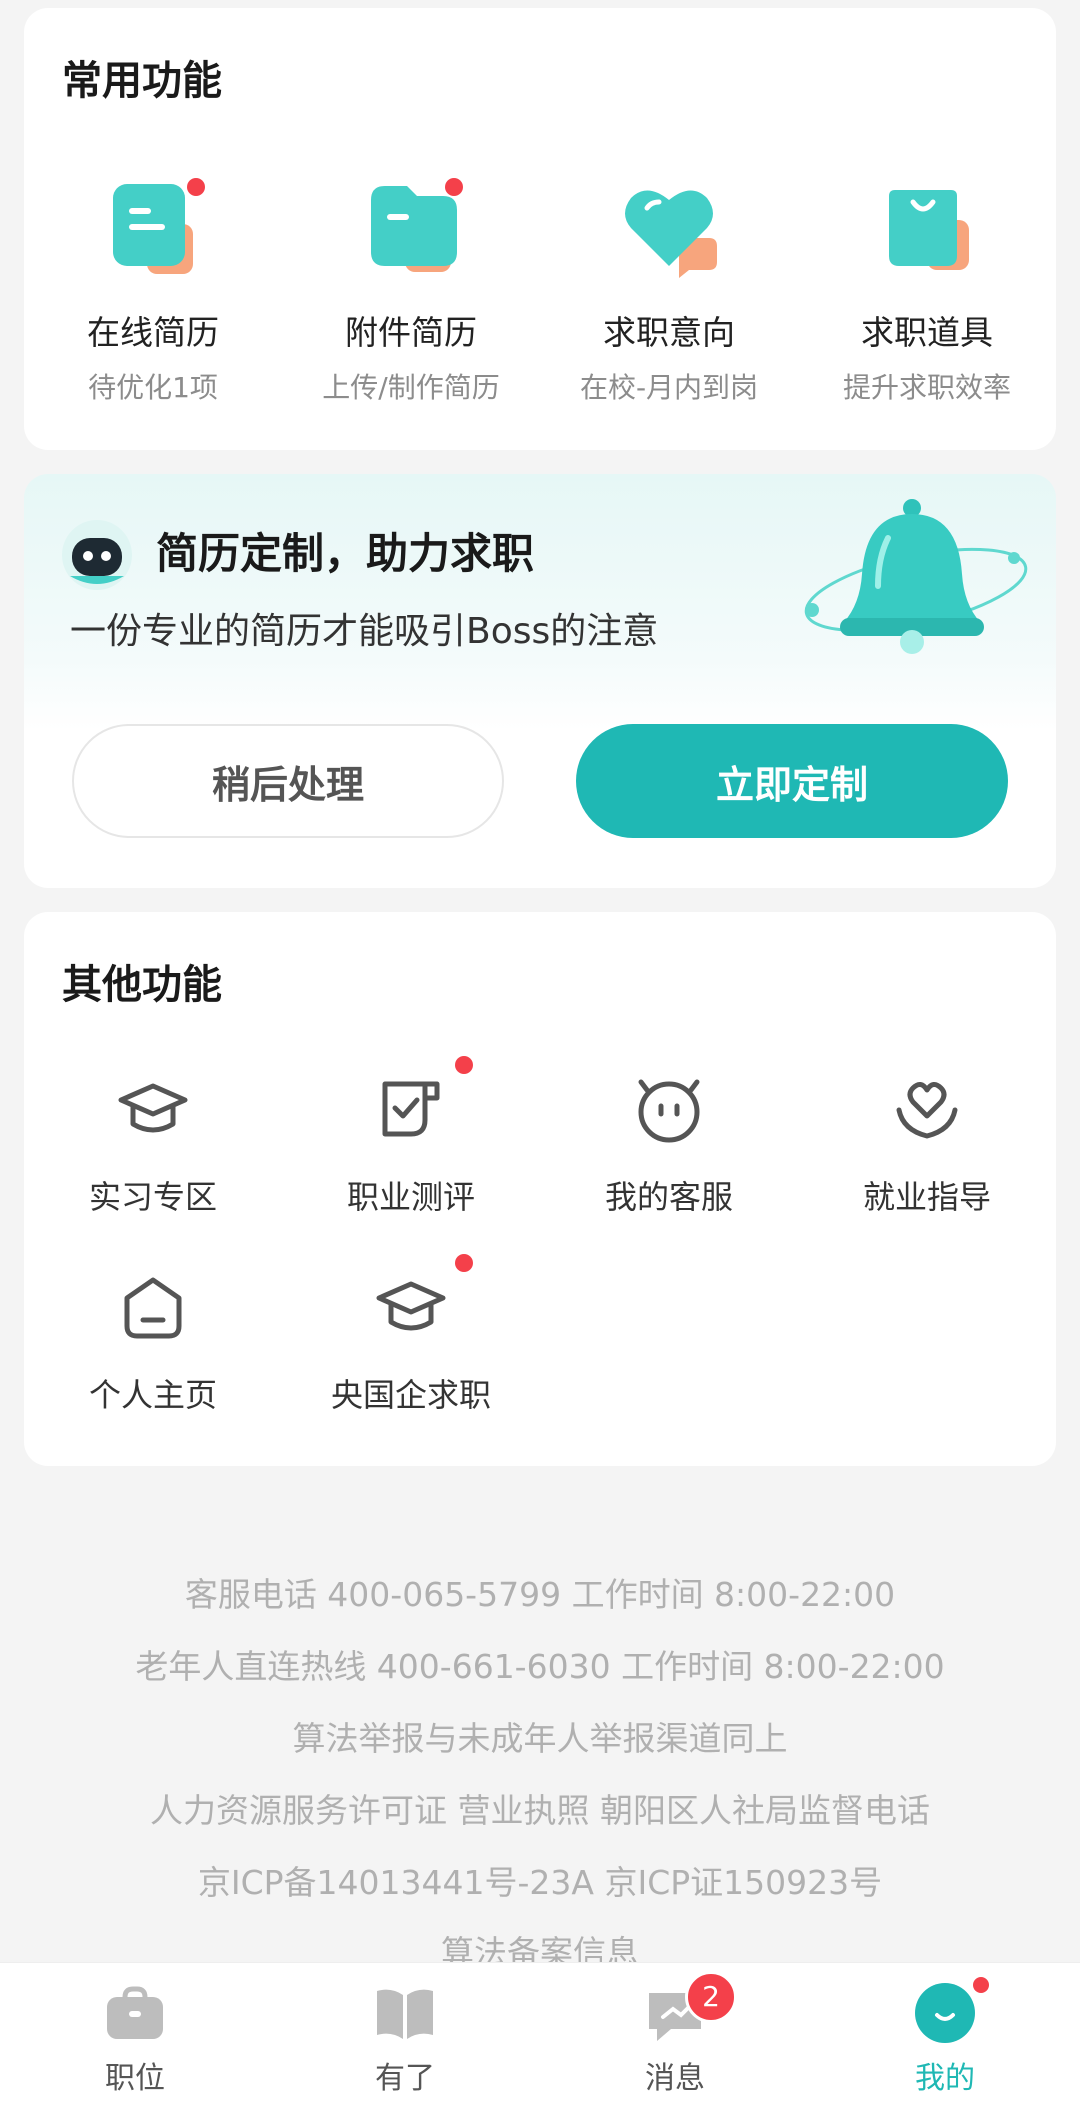  Describe the element at coordinates (669, 332) in the screenshot. I see `item-title: 求职意向` at that location.